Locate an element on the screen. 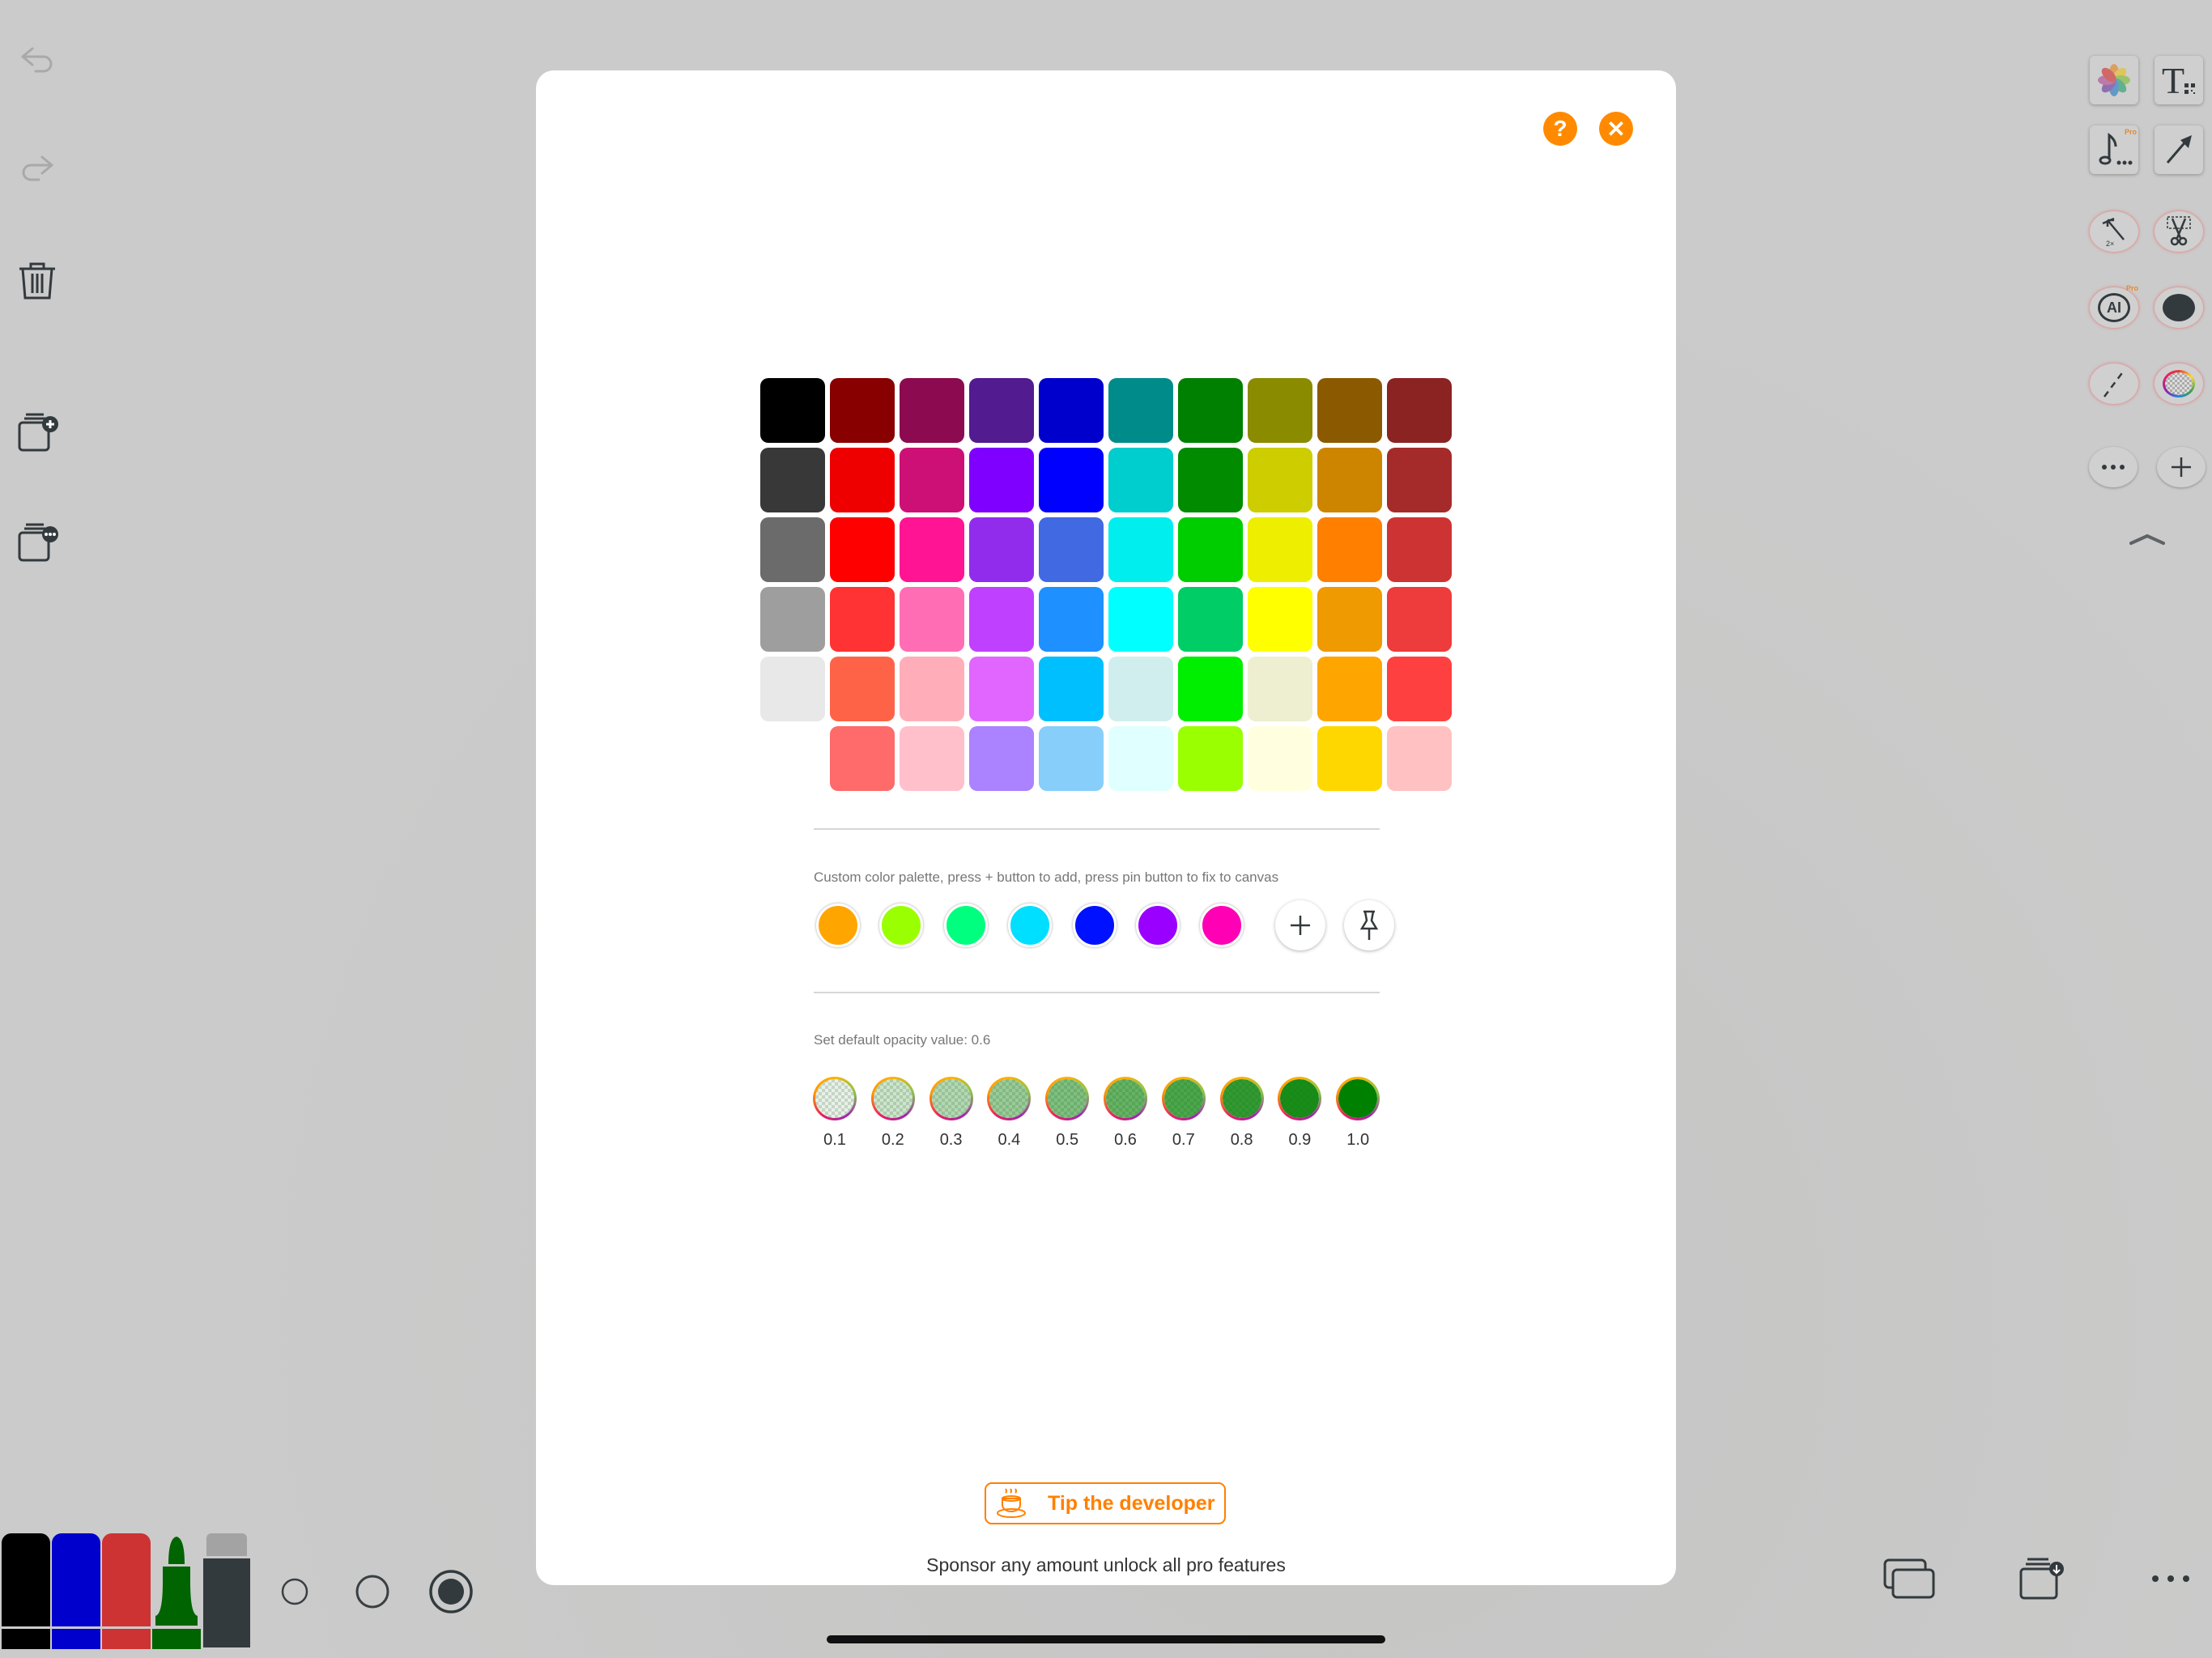 This screenshot has height=1658, width=2212. close-button: ✕ is located at coordinates (1616, 129).